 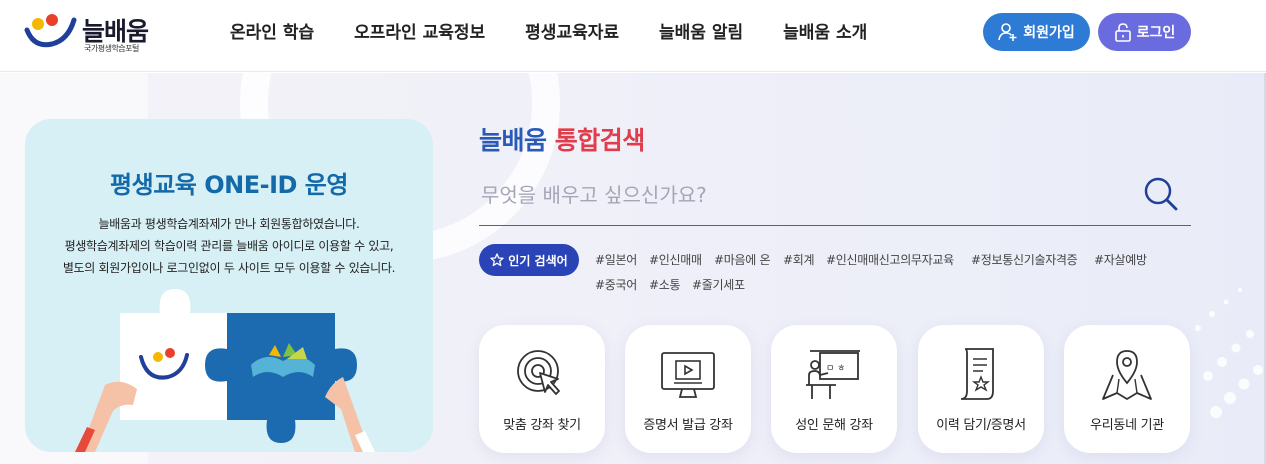 I want to click on logo-mark-icon, so click(x=50, y=31).